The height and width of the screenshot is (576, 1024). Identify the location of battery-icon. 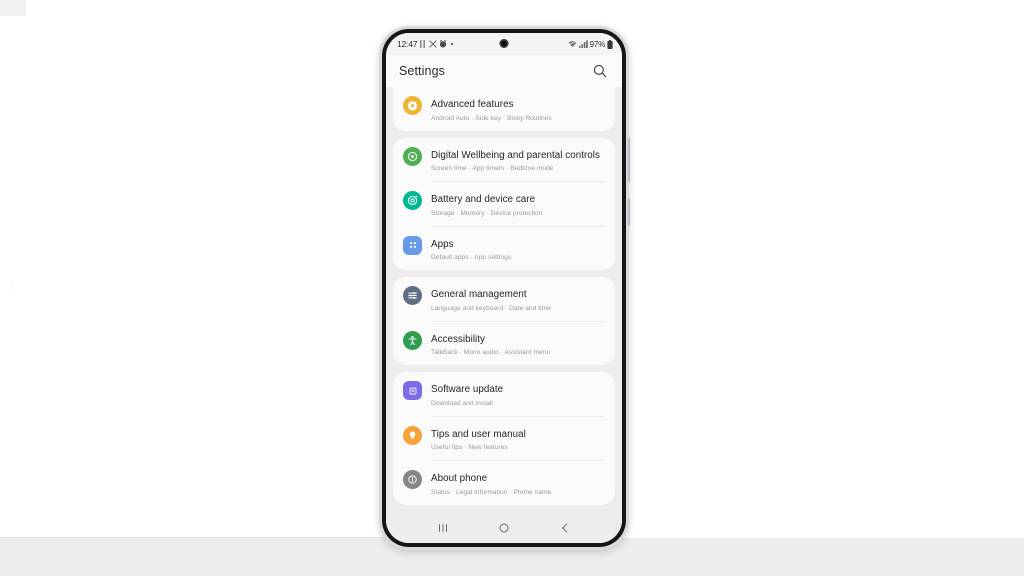
(610, 44).